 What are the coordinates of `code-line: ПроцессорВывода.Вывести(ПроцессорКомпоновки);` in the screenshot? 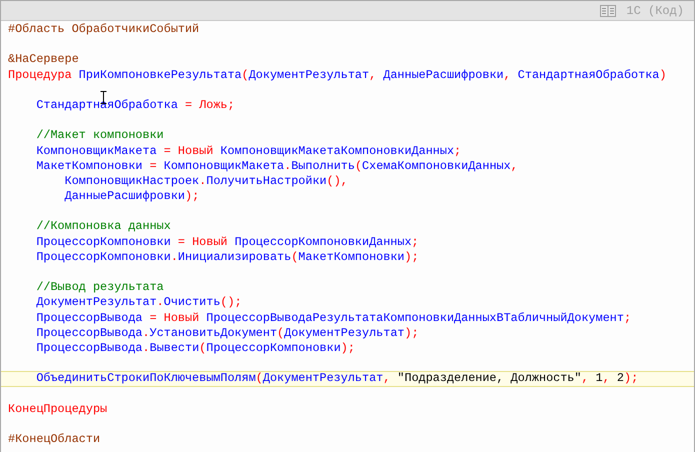 It's located at (195, 348).